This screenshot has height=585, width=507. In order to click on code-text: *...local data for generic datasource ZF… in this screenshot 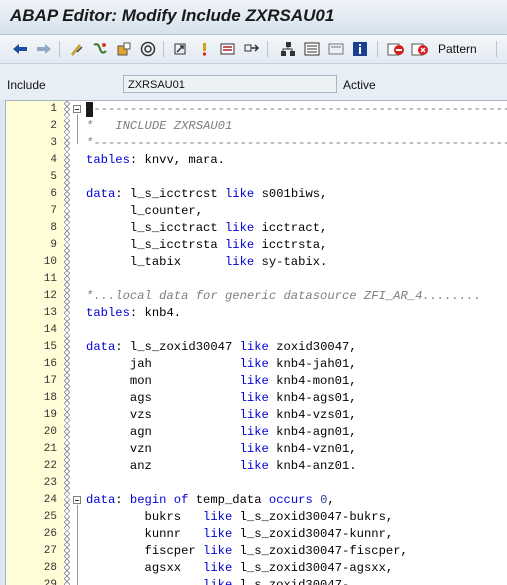, I will do `click(283, 296)`.